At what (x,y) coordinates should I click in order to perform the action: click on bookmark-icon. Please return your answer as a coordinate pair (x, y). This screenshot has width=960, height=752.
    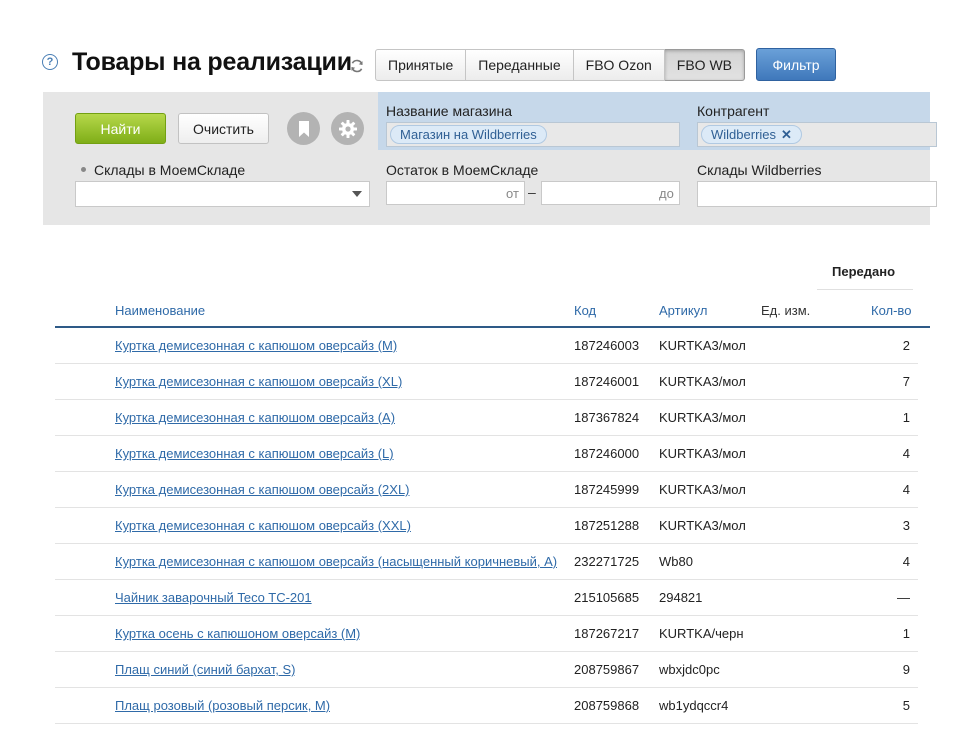
    Looking at the image, I should click on (303, 128).